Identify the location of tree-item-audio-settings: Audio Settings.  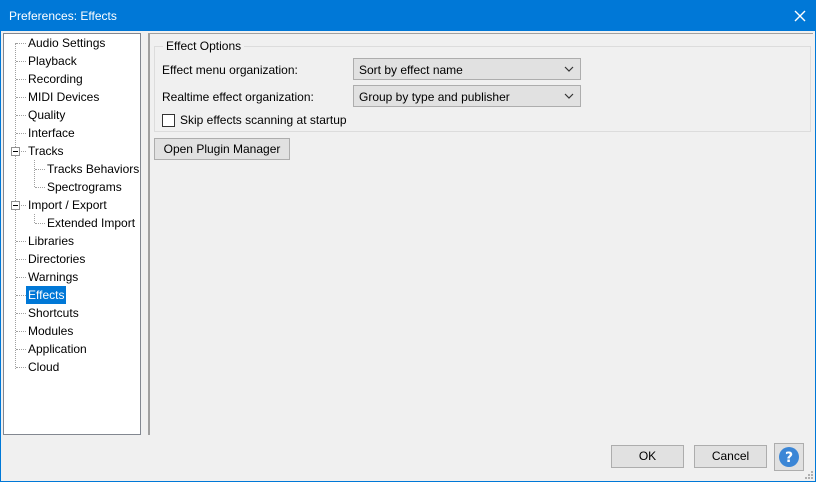
(66, 43).